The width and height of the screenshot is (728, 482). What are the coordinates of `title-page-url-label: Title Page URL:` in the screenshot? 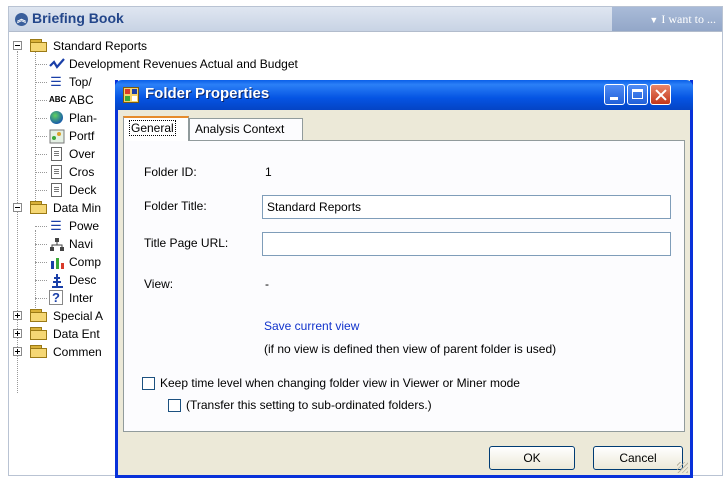 It's located at (186, 243).